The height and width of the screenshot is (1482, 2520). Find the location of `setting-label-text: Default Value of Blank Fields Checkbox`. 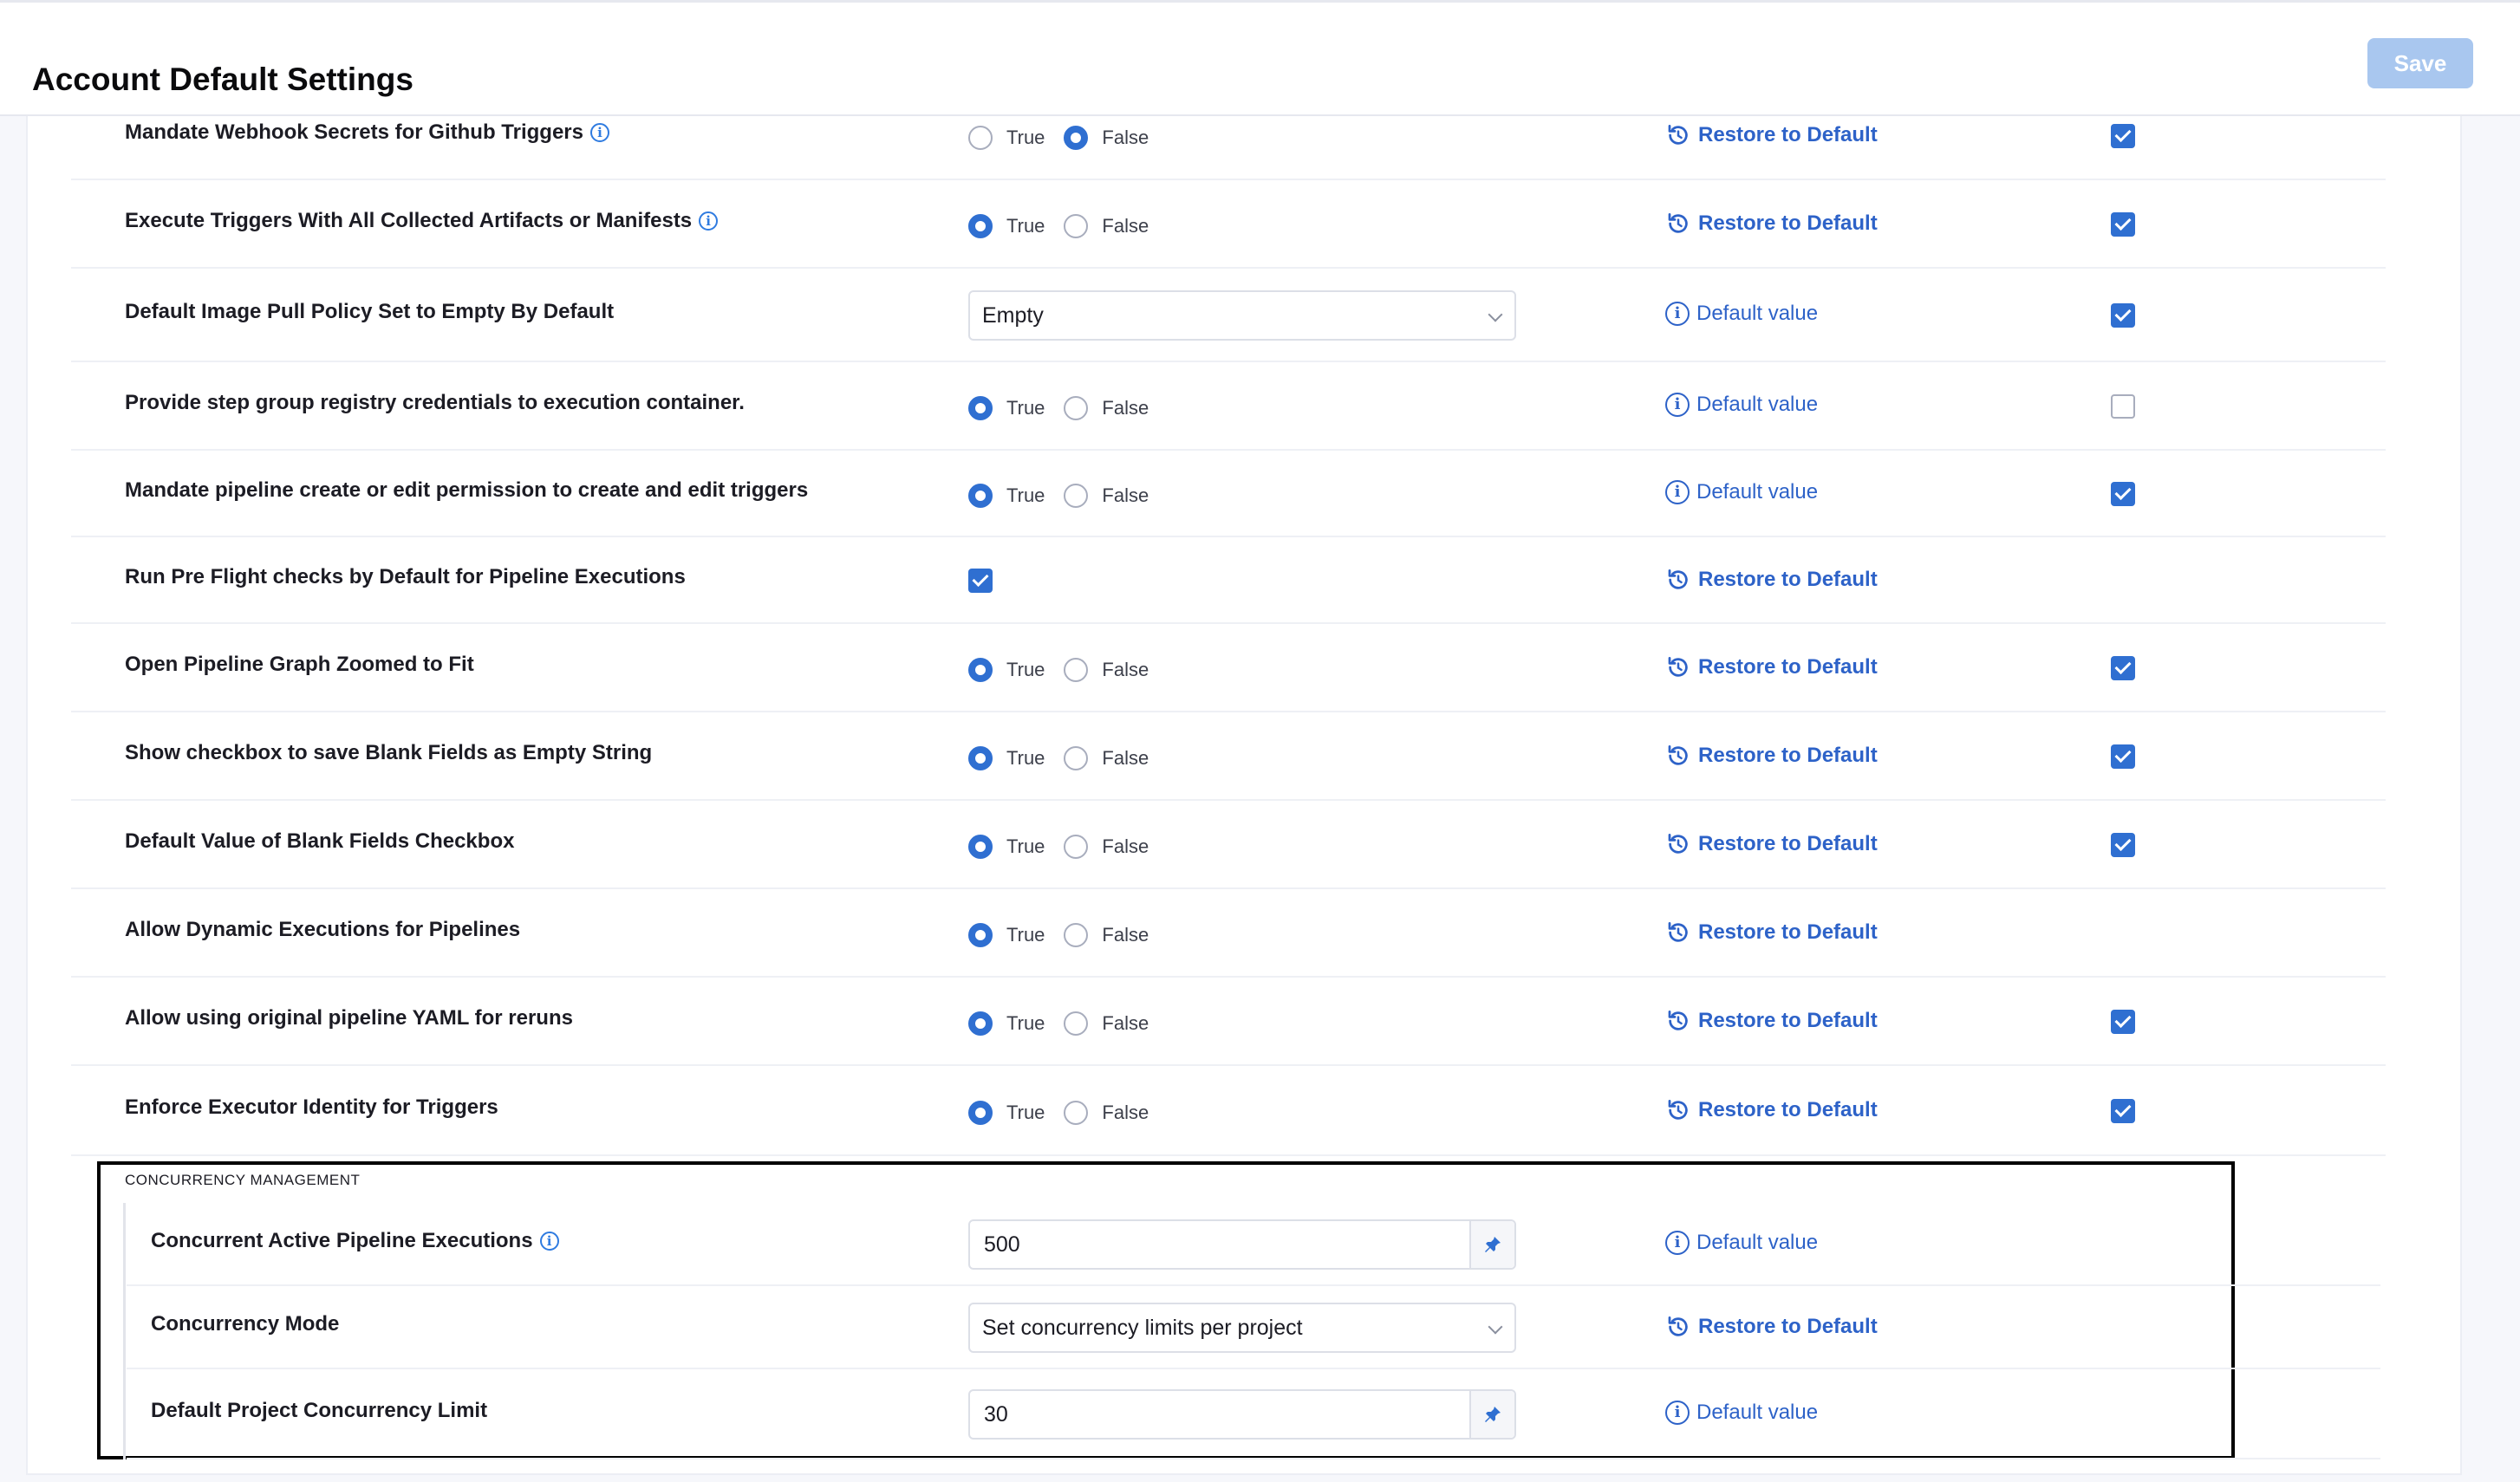

setting-label-text: Default Value of Blank Fields Checkbox is located at coordinates (320, 841).